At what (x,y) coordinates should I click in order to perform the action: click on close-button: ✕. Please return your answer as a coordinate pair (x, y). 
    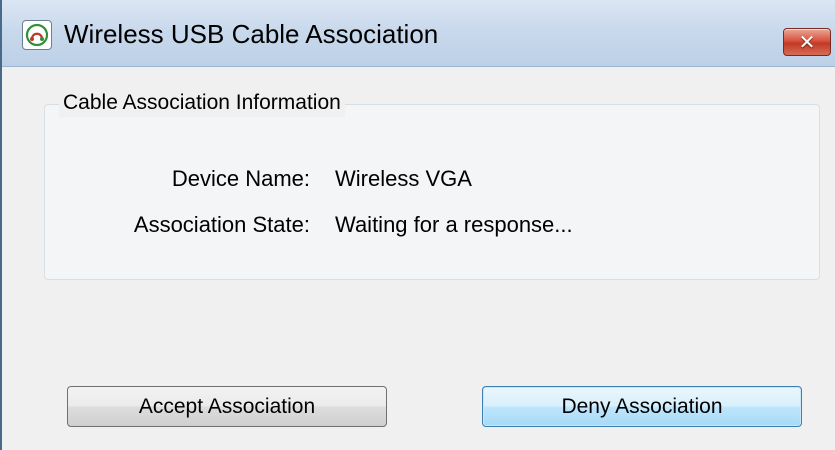
    Looking at the image, I should click on (807, 42).